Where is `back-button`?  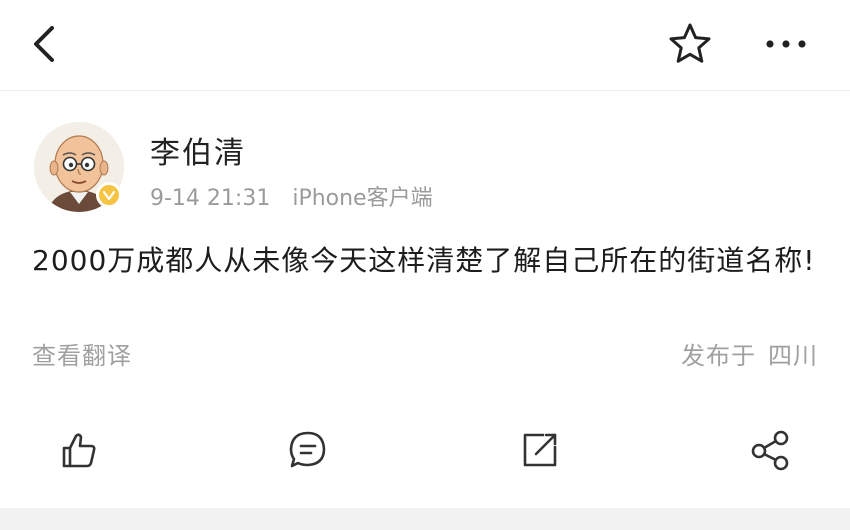
back-button is located at coordinates (46, 44).